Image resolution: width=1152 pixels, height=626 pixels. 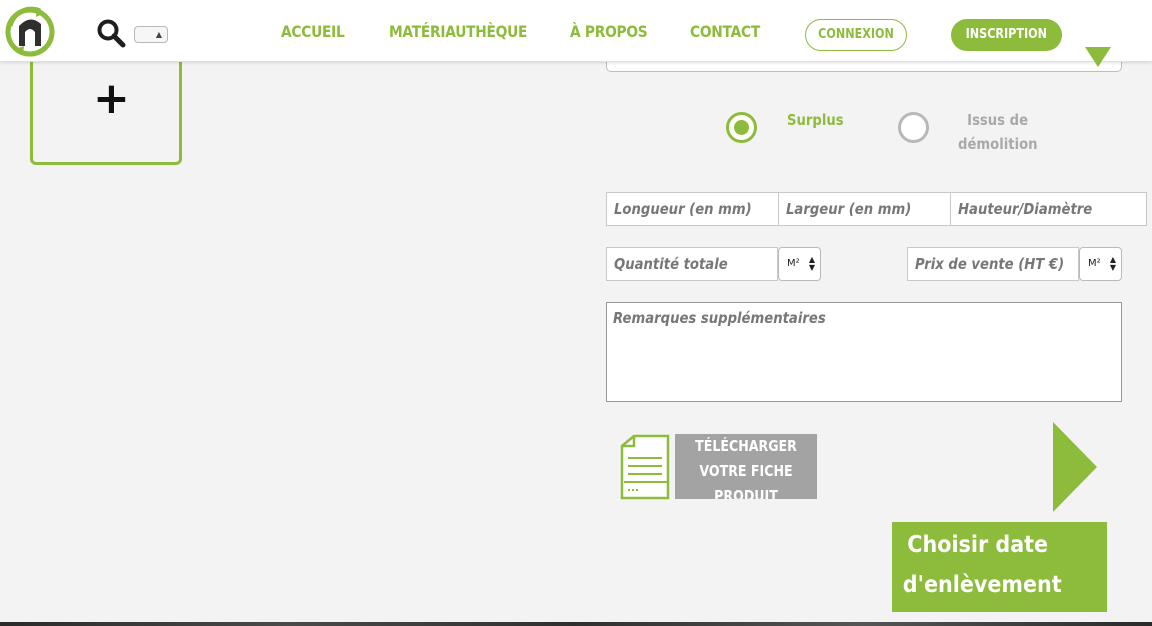 What do you see at coordinates (990, 264) in the screenshot?
I see `price-placeholder: Prix de vente (HT €)` at bounding box center [990, 264].